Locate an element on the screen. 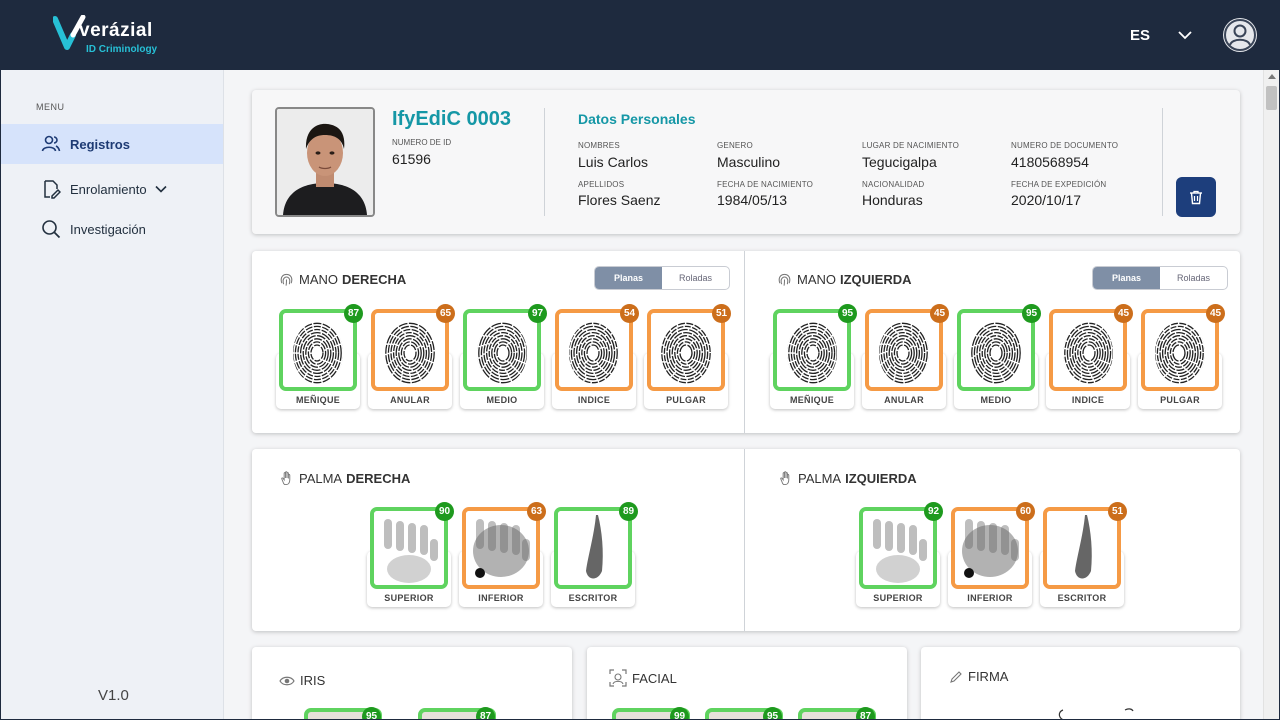 Image resolution: width=1280 pixels, height=720 pixels. biometric-slot: 45 PULGAR is located at coordinates (1181, 356).